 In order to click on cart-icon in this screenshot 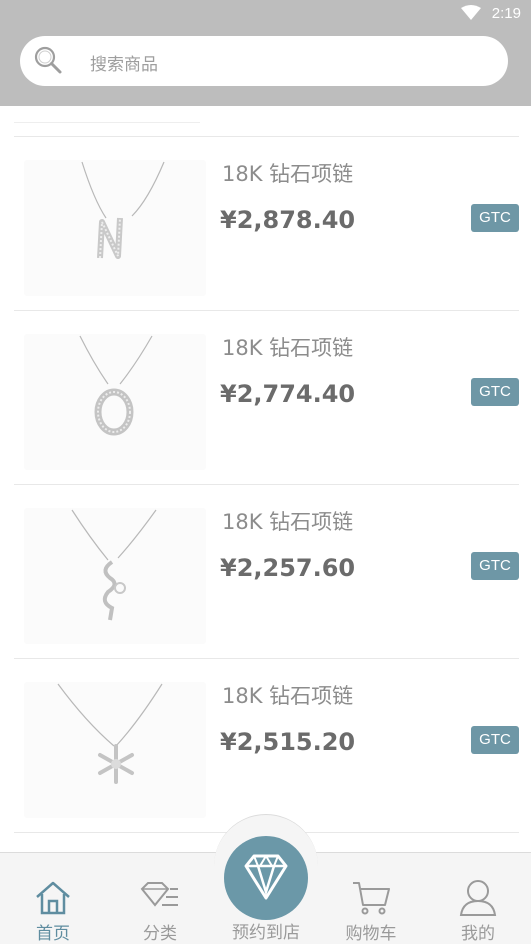, I will do `click(371, 897)`.